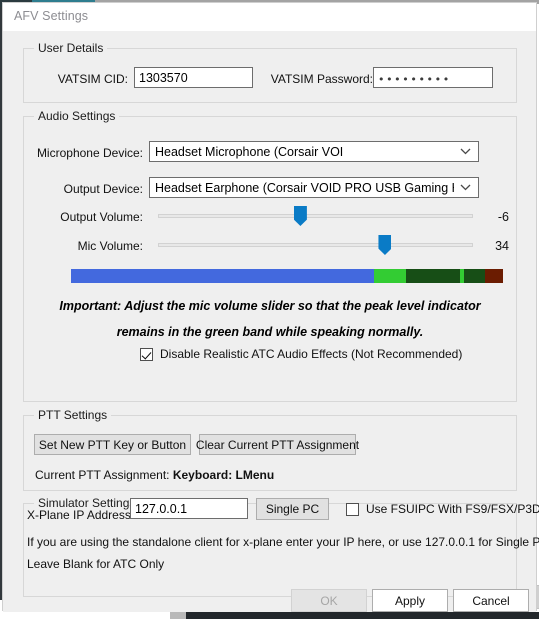  I want to click on mic-volume-value: 34, so click(502, 246).